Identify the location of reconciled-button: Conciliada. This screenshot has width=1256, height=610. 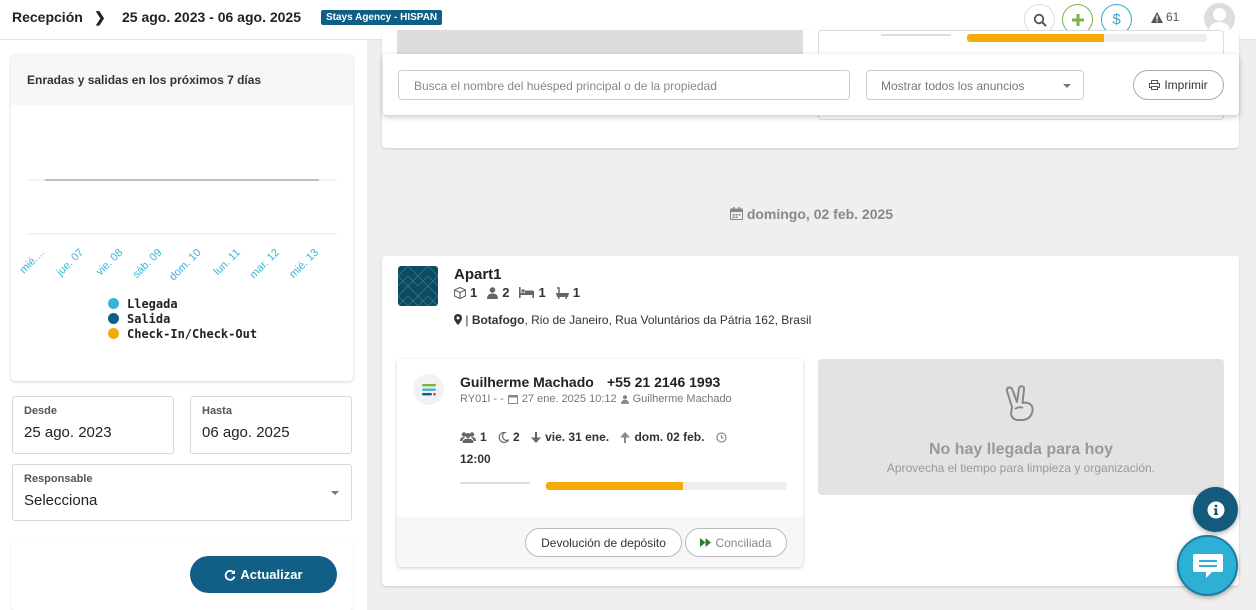
(736, 542).